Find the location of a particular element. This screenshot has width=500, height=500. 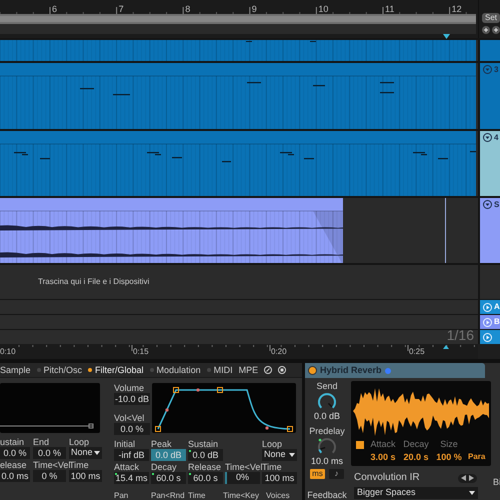

param-label: Peak is located at coordinates (162, 444).